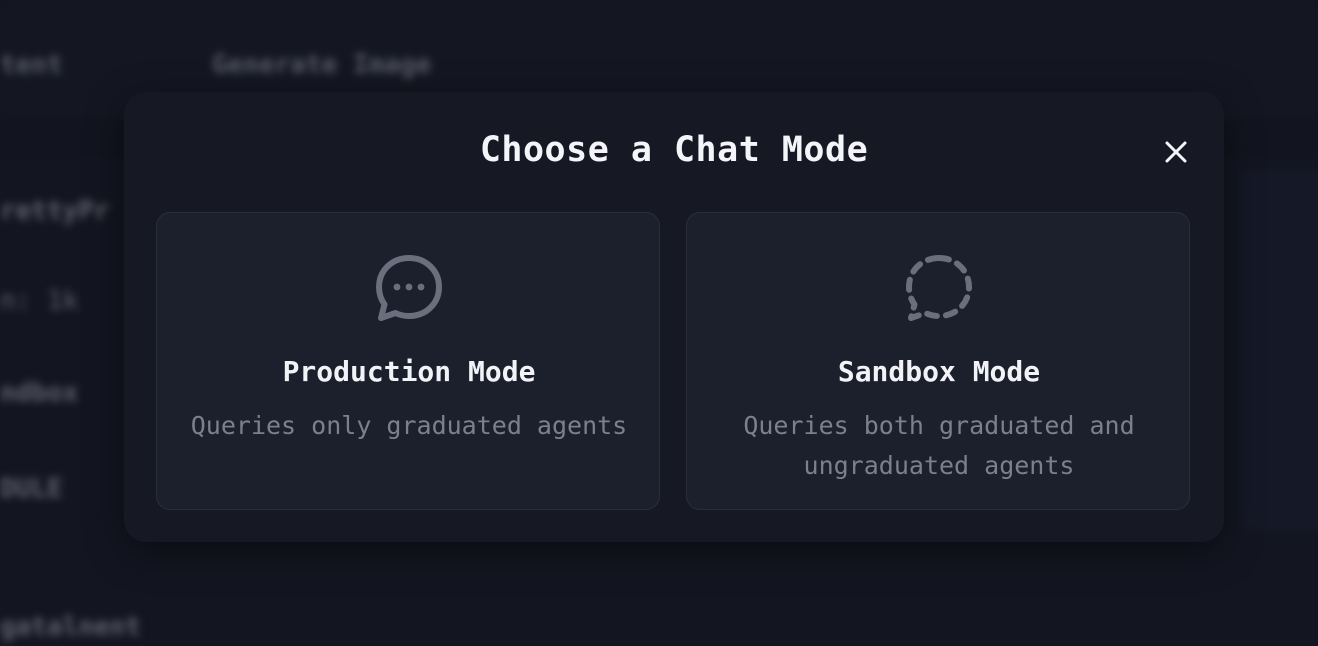 The width and height of the screenshot is (1318, 646). I want to click on close-button, so click(1176, 152).